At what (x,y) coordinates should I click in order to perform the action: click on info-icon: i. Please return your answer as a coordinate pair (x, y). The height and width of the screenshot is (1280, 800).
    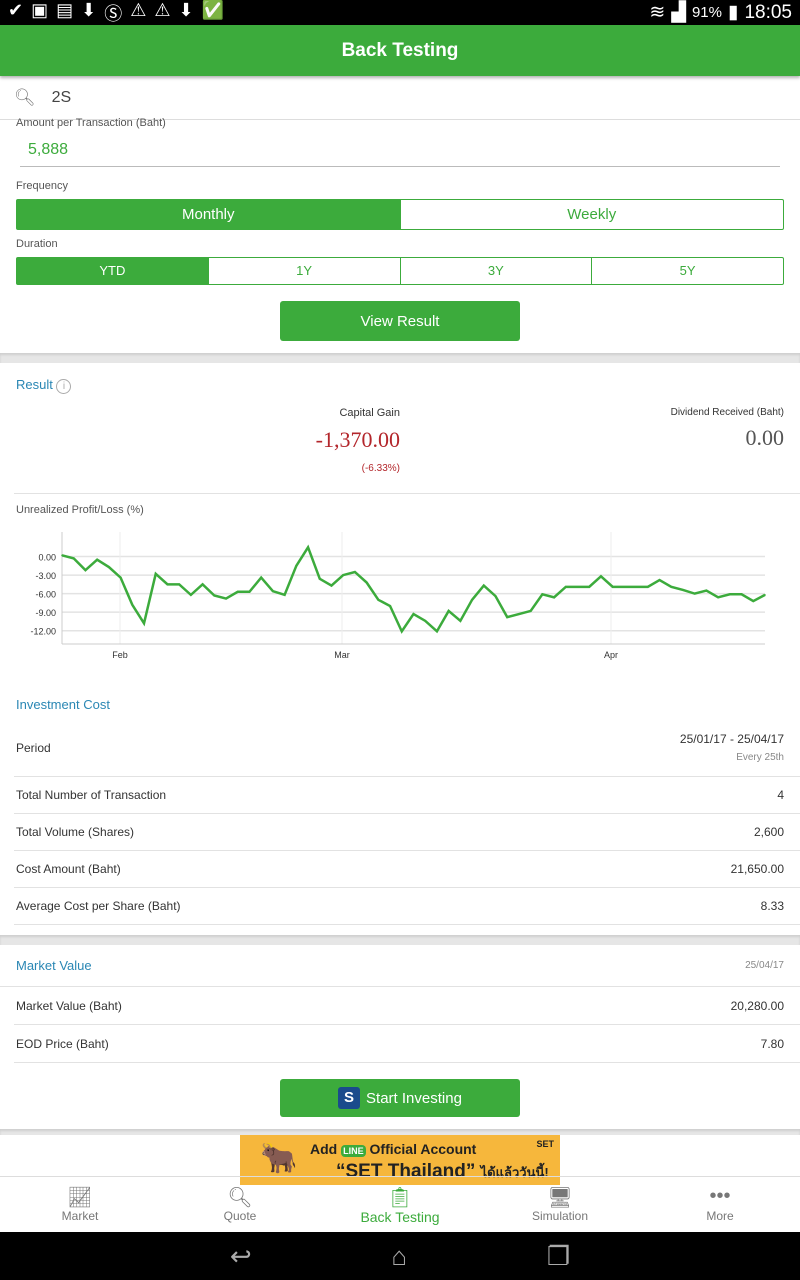
    Looking at the image, I should click on (64, 386).